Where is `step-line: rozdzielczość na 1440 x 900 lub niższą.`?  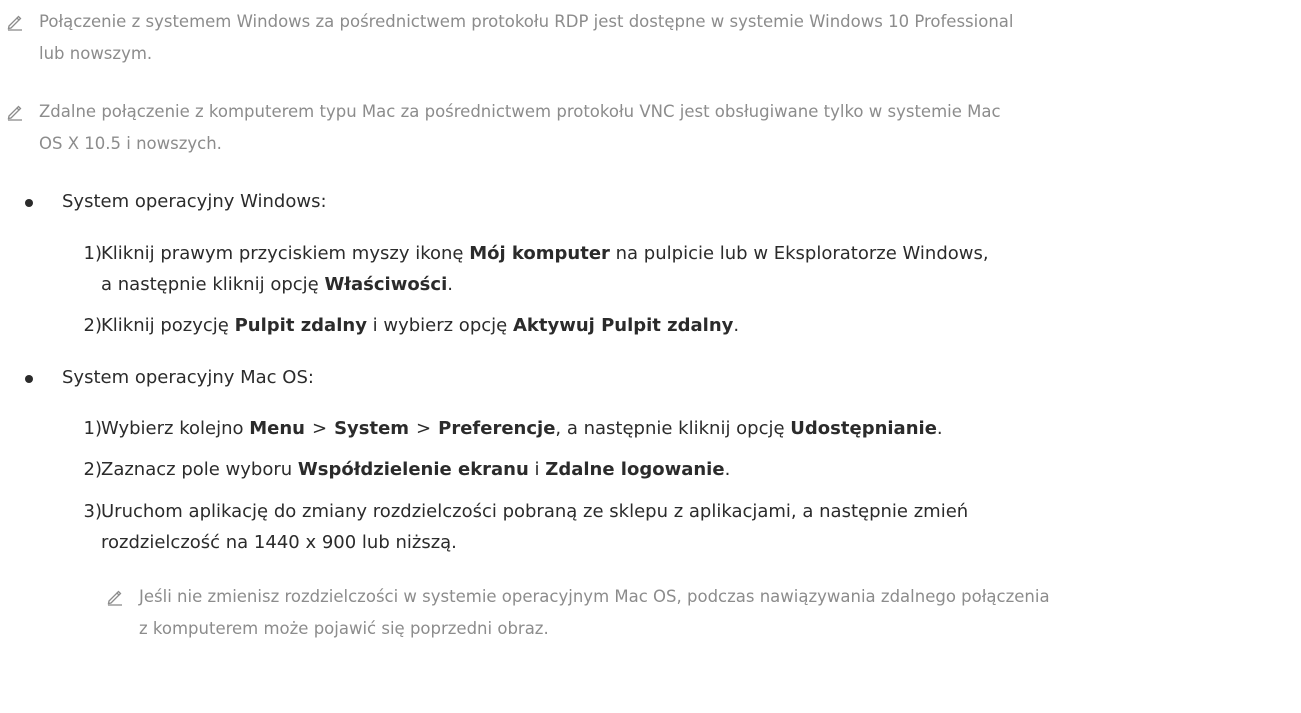 step-line: rozdzielczość na 1440 x 900 lub niższą. is located at coordinates (279, 542).